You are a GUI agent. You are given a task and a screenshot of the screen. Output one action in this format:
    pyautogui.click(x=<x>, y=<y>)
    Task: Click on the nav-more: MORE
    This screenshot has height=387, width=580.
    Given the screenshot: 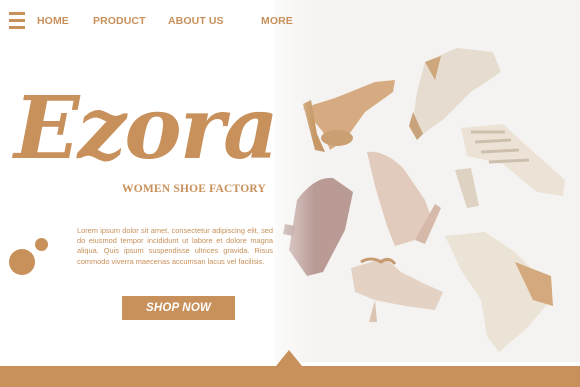 What is the action you would take?
    pyautogui.click(x=277, y=21)
    